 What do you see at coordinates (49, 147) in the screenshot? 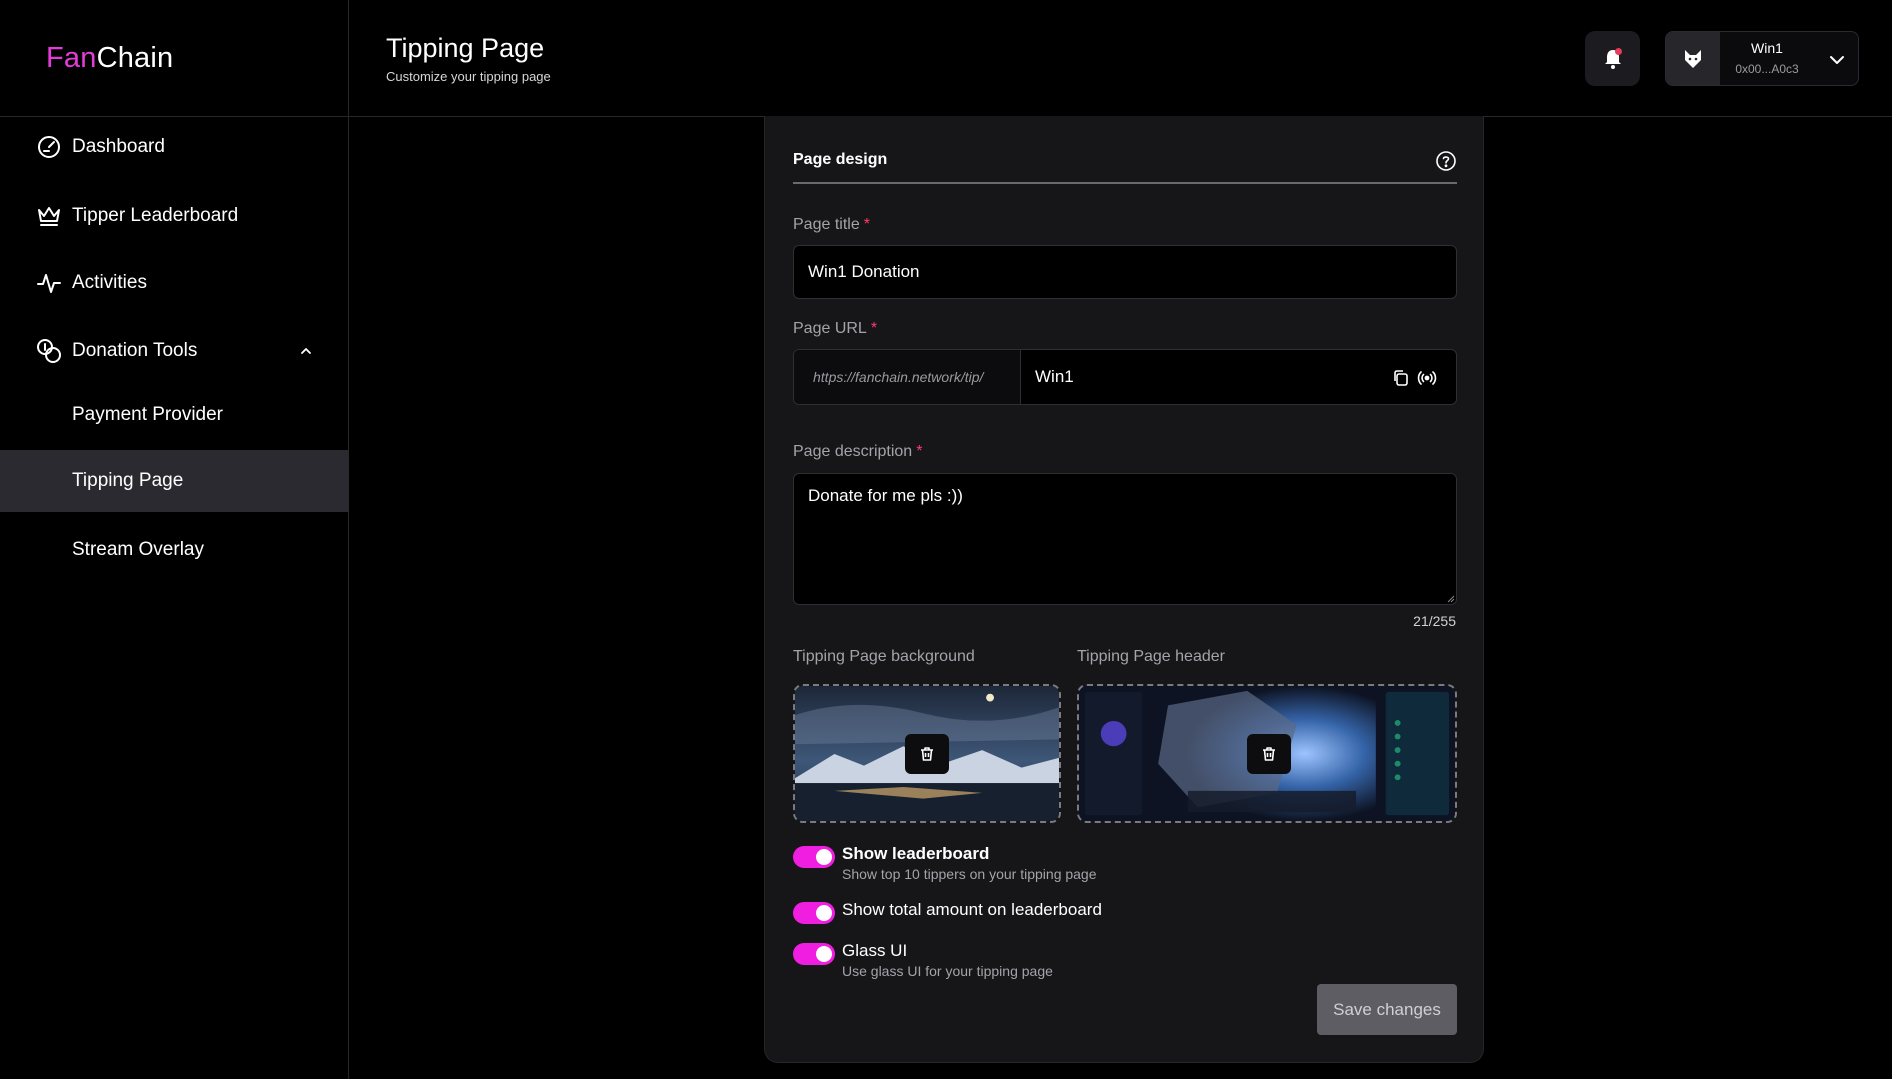
I see `gauge-icon` at bounding box center [49, 147].